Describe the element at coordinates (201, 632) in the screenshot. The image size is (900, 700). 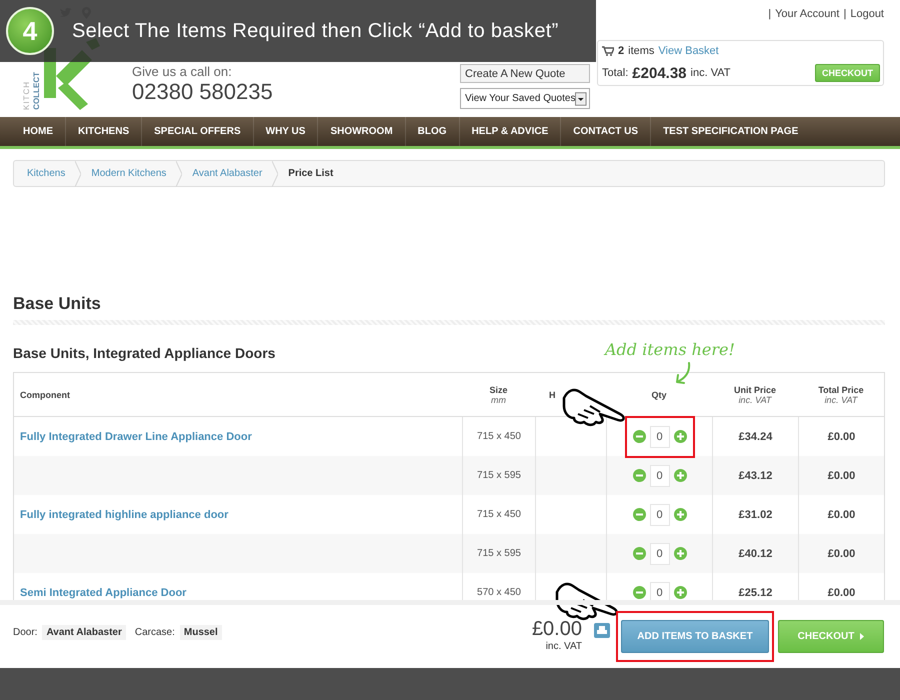
I see `carcase-value: Mussel` at that location.